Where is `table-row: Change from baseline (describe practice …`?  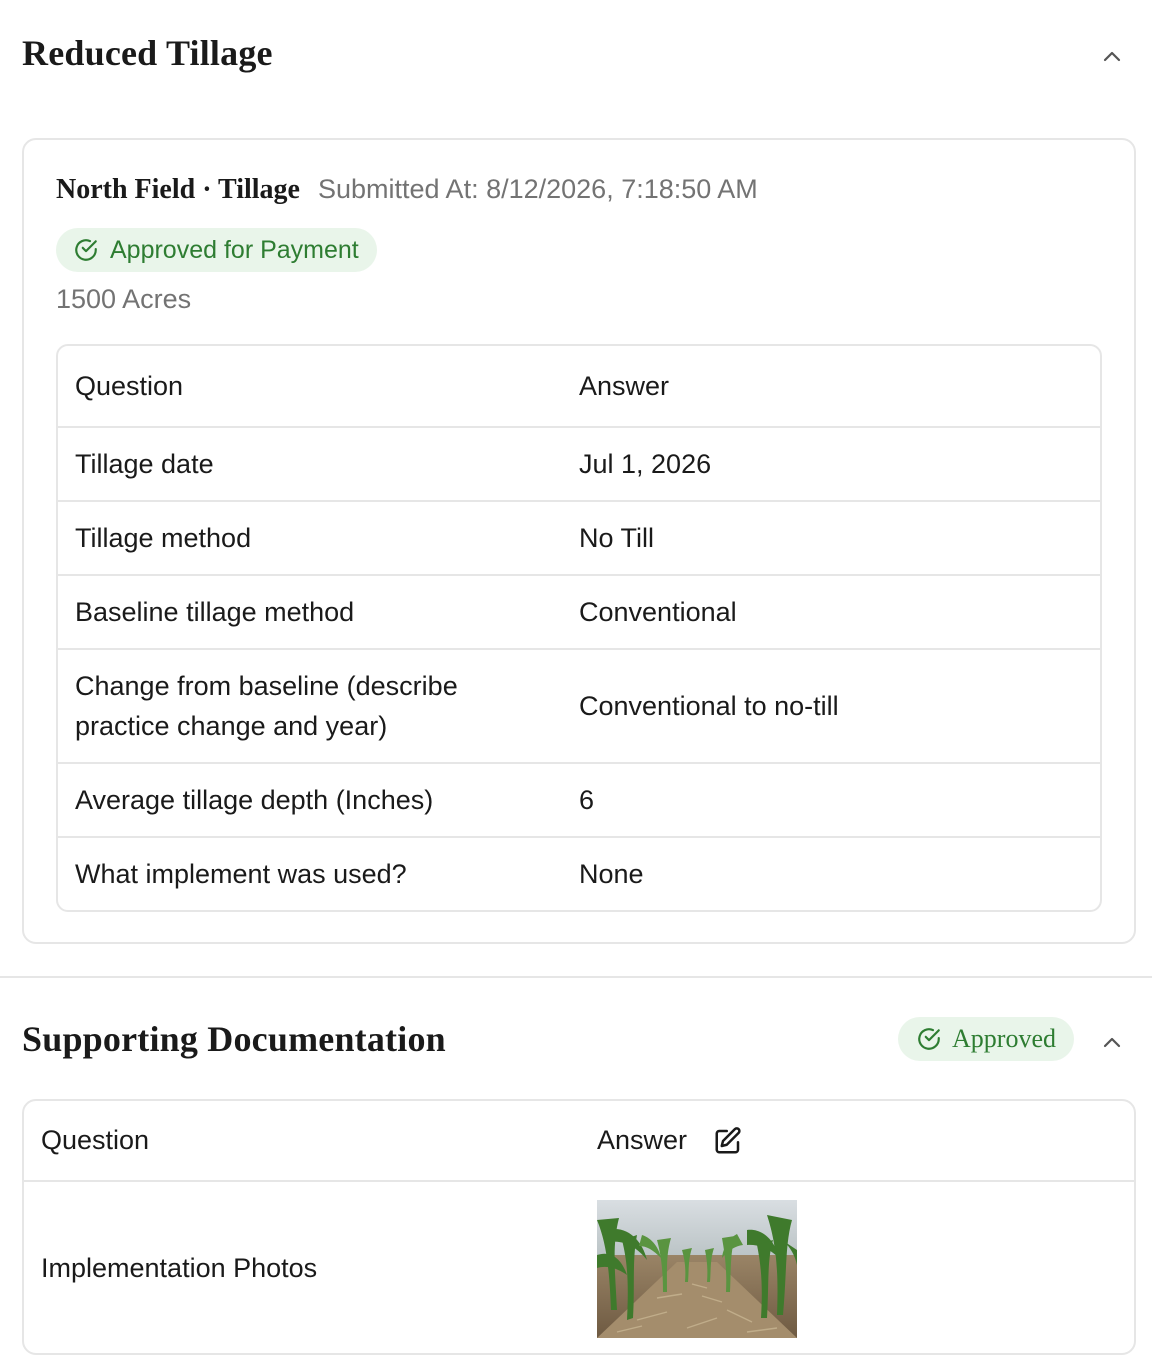 table-row: Change from baseline (describe practice … is located at coordinates (579, 705).